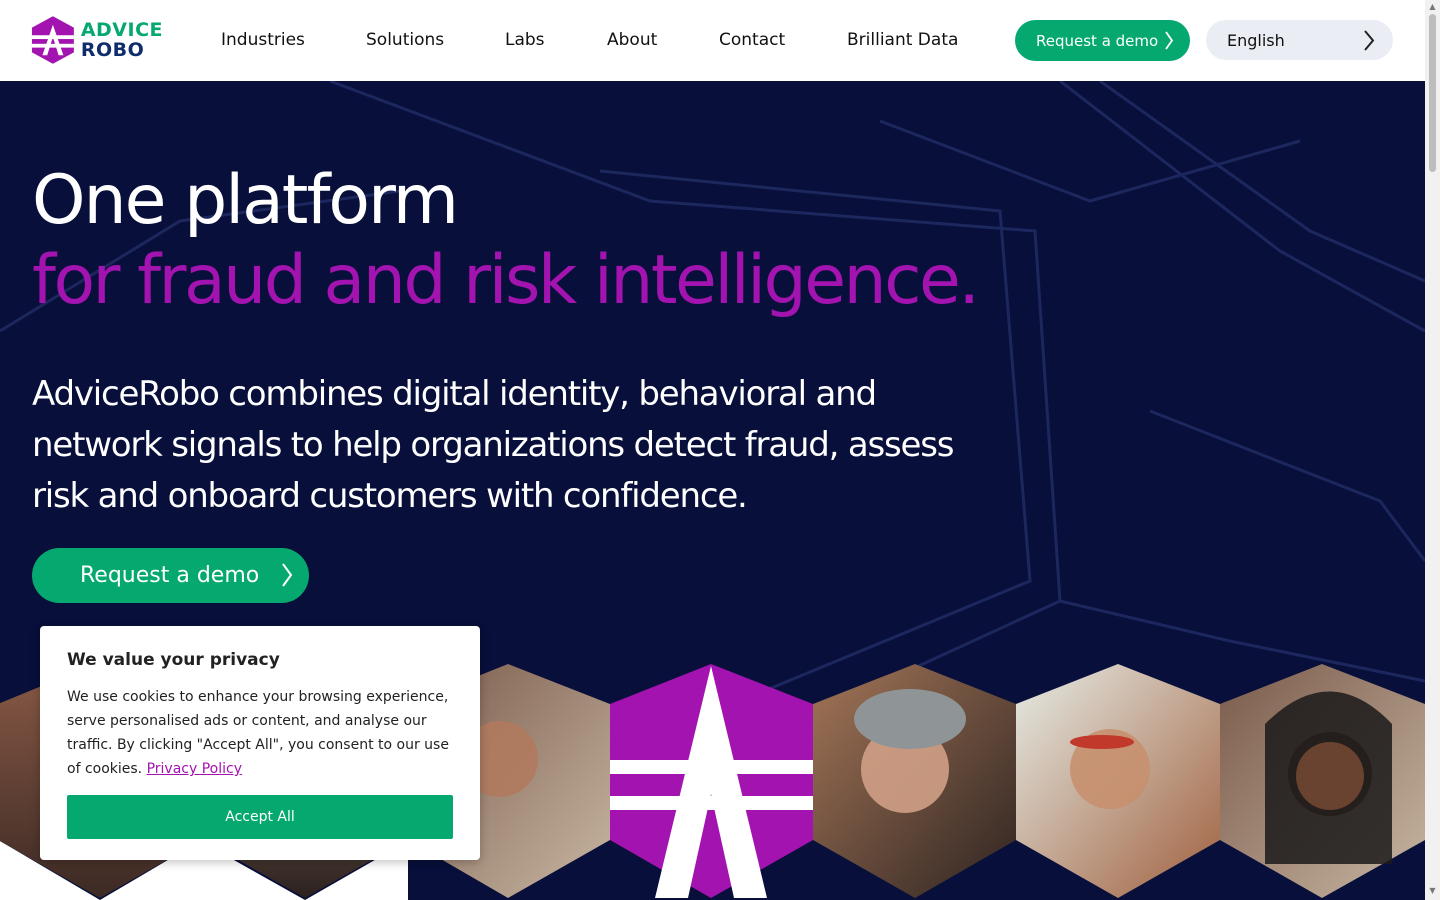  Describe the element at coordinates (263, 40) in the screenshot. I see `nav-industries: Industries` at that location.